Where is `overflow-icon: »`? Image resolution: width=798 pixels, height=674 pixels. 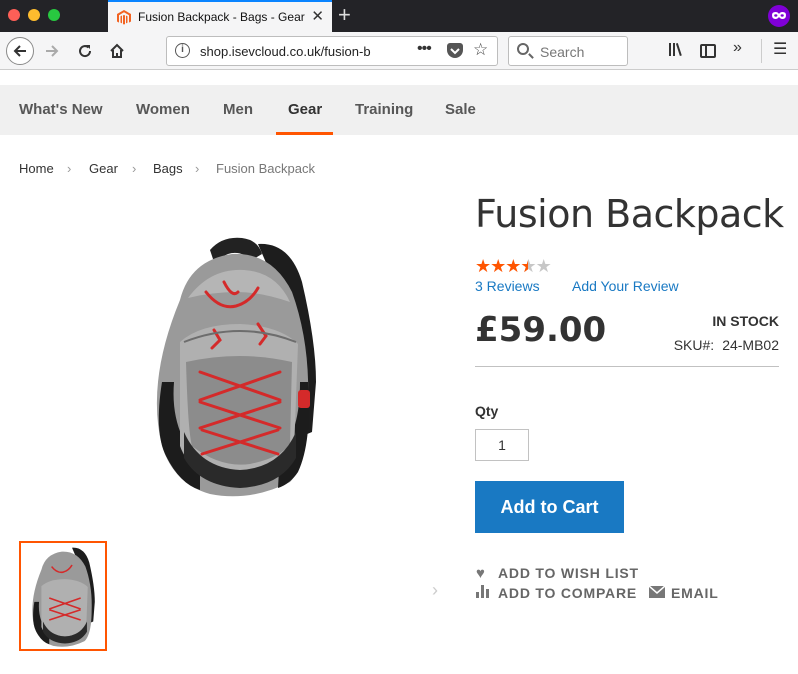
overflow-icon: » is located at coordinates (737, 48).